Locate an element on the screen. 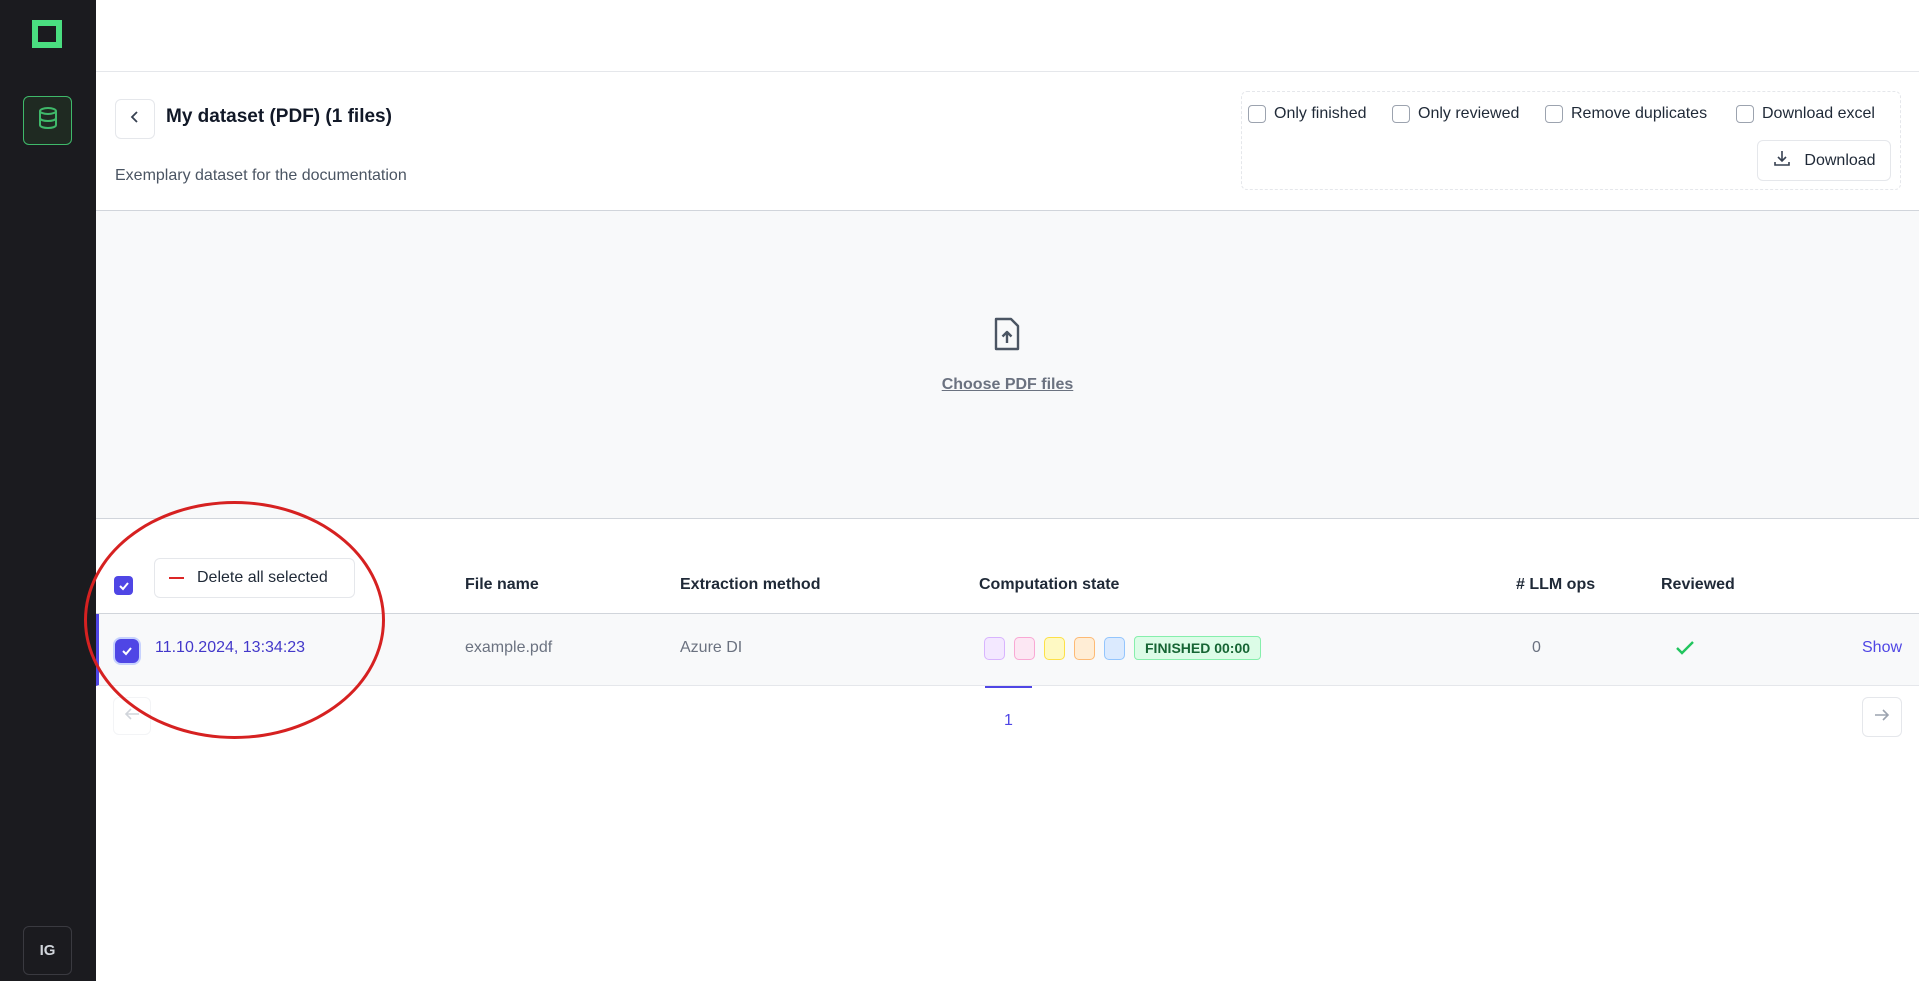  back-button is located at coordinates (135, 119).